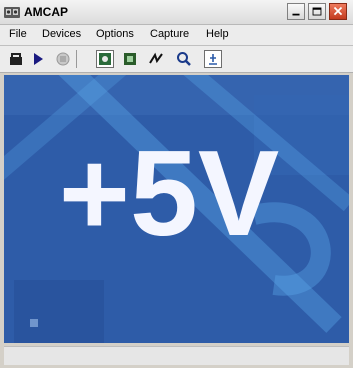 This screenshot has width=353, height=368. I want to click on menu-bar: File Devices Options Capture Help, so click(176, 35).